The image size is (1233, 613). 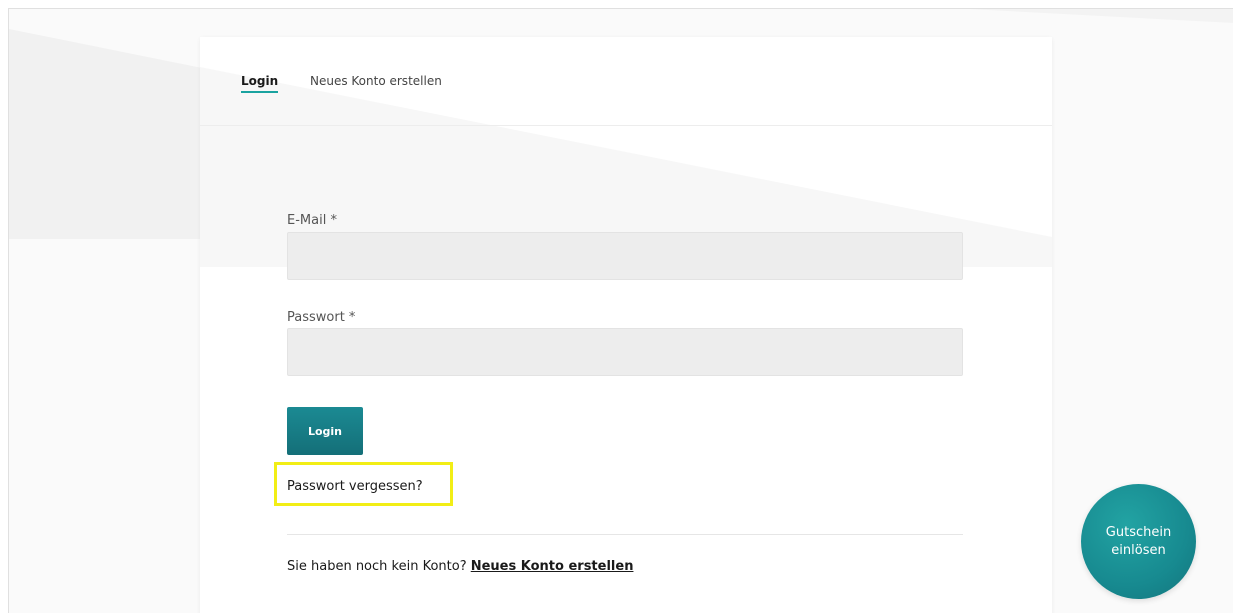 What do you see at coordinates (379, 566) in the screenshot?
I see `no-account-text: Sie haben noch kein Konto?` at bounding box center [379, 566].